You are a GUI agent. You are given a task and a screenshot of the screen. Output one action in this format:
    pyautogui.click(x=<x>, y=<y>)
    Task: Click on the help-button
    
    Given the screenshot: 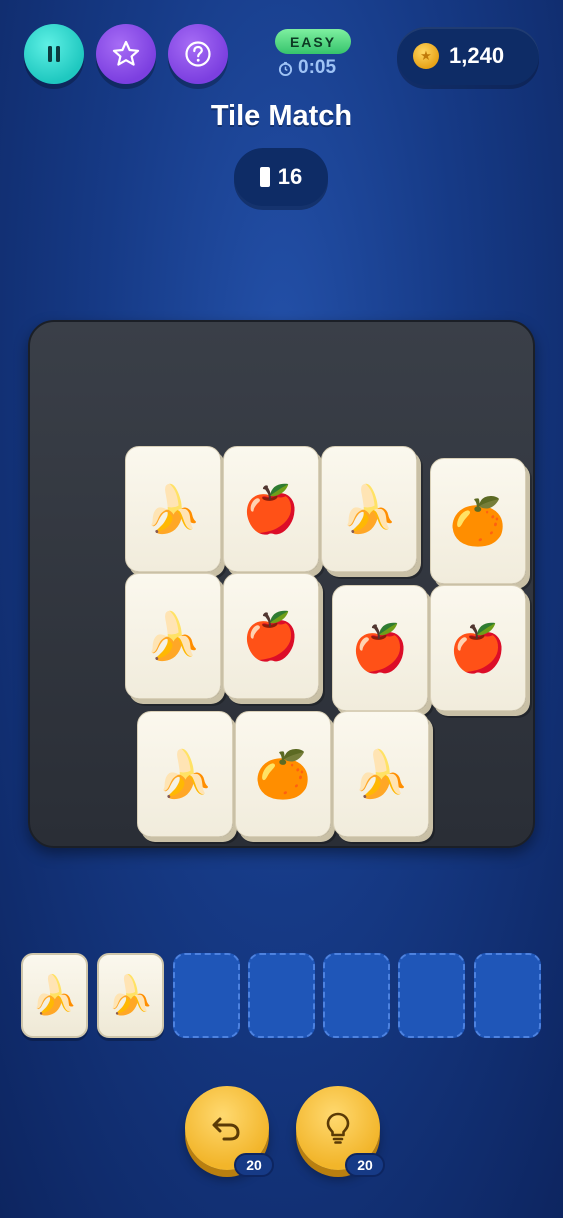 What is the action you would take?
    pyautogui.click(x=198, y=54)
    